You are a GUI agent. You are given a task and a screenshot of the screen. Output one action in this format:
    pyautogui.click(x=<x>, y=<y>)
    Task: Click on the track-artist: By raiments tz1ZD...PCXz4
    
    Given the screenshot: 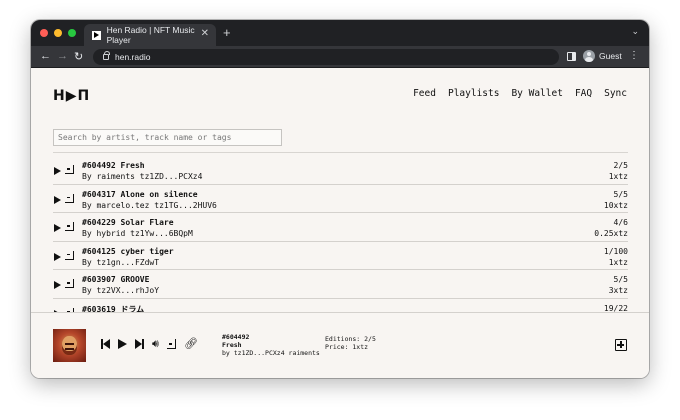 What is the action you would take?
    pyautogui.click(x=142, y=176)
    